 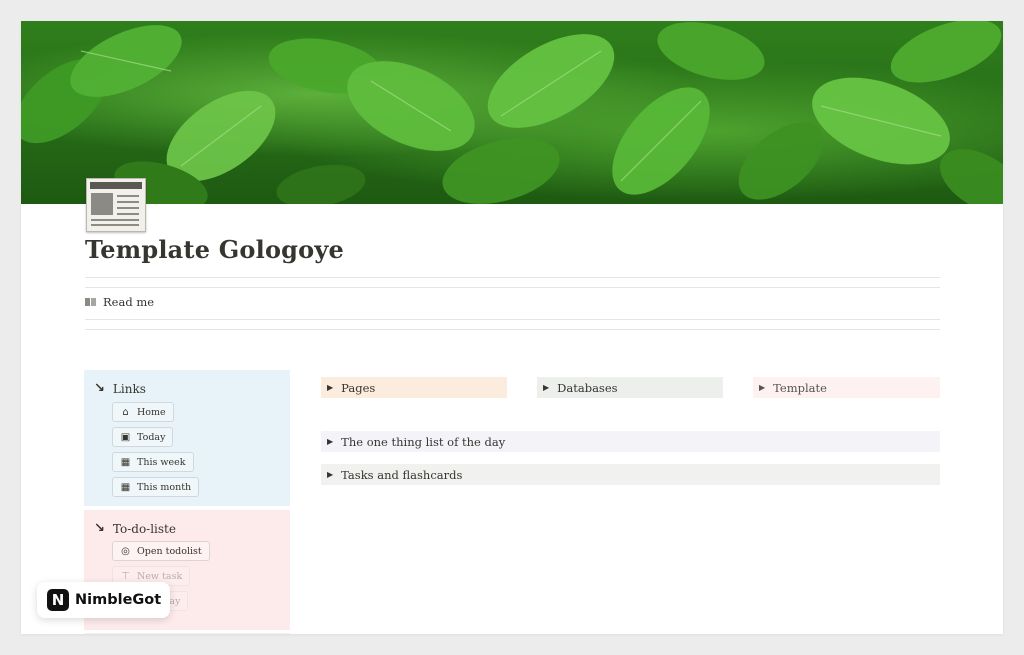 I want to click on link-home: ⌂ Home, so click(x=143, y=412).